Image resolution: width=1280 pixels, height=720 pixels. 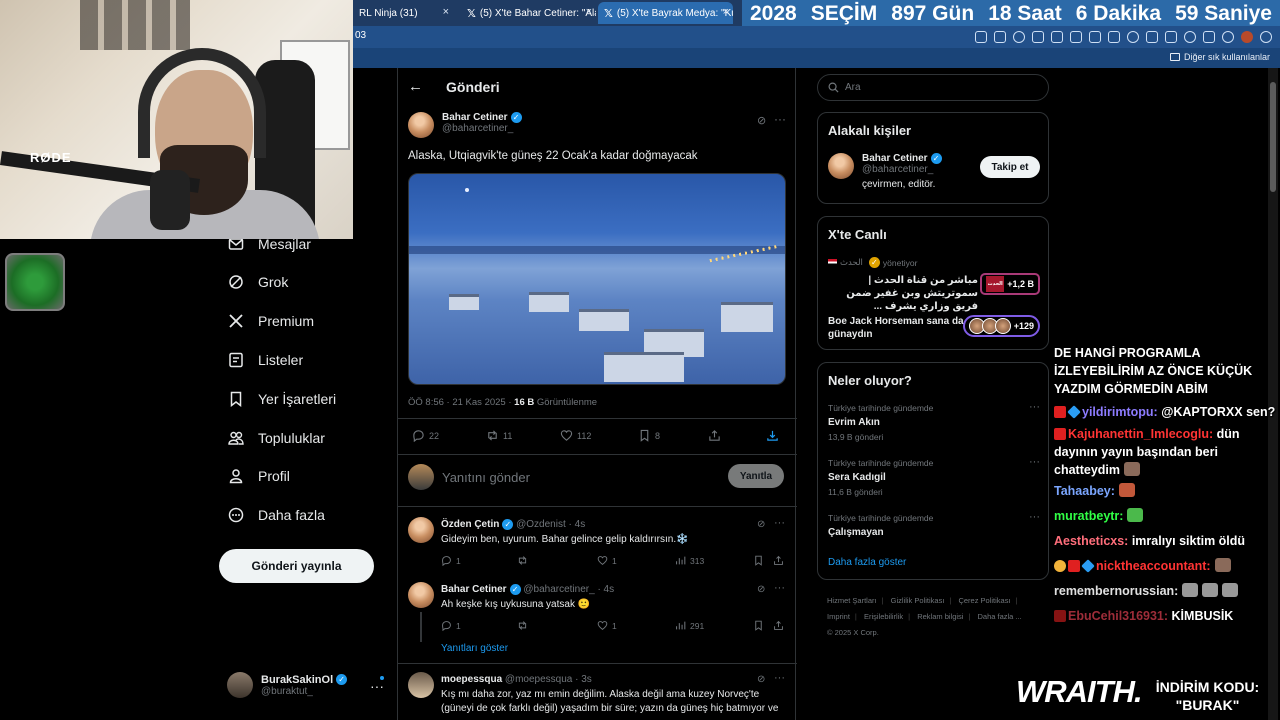 I want to click on sidebar-item-communities: Topluluklar, so click(x=276, y=438).